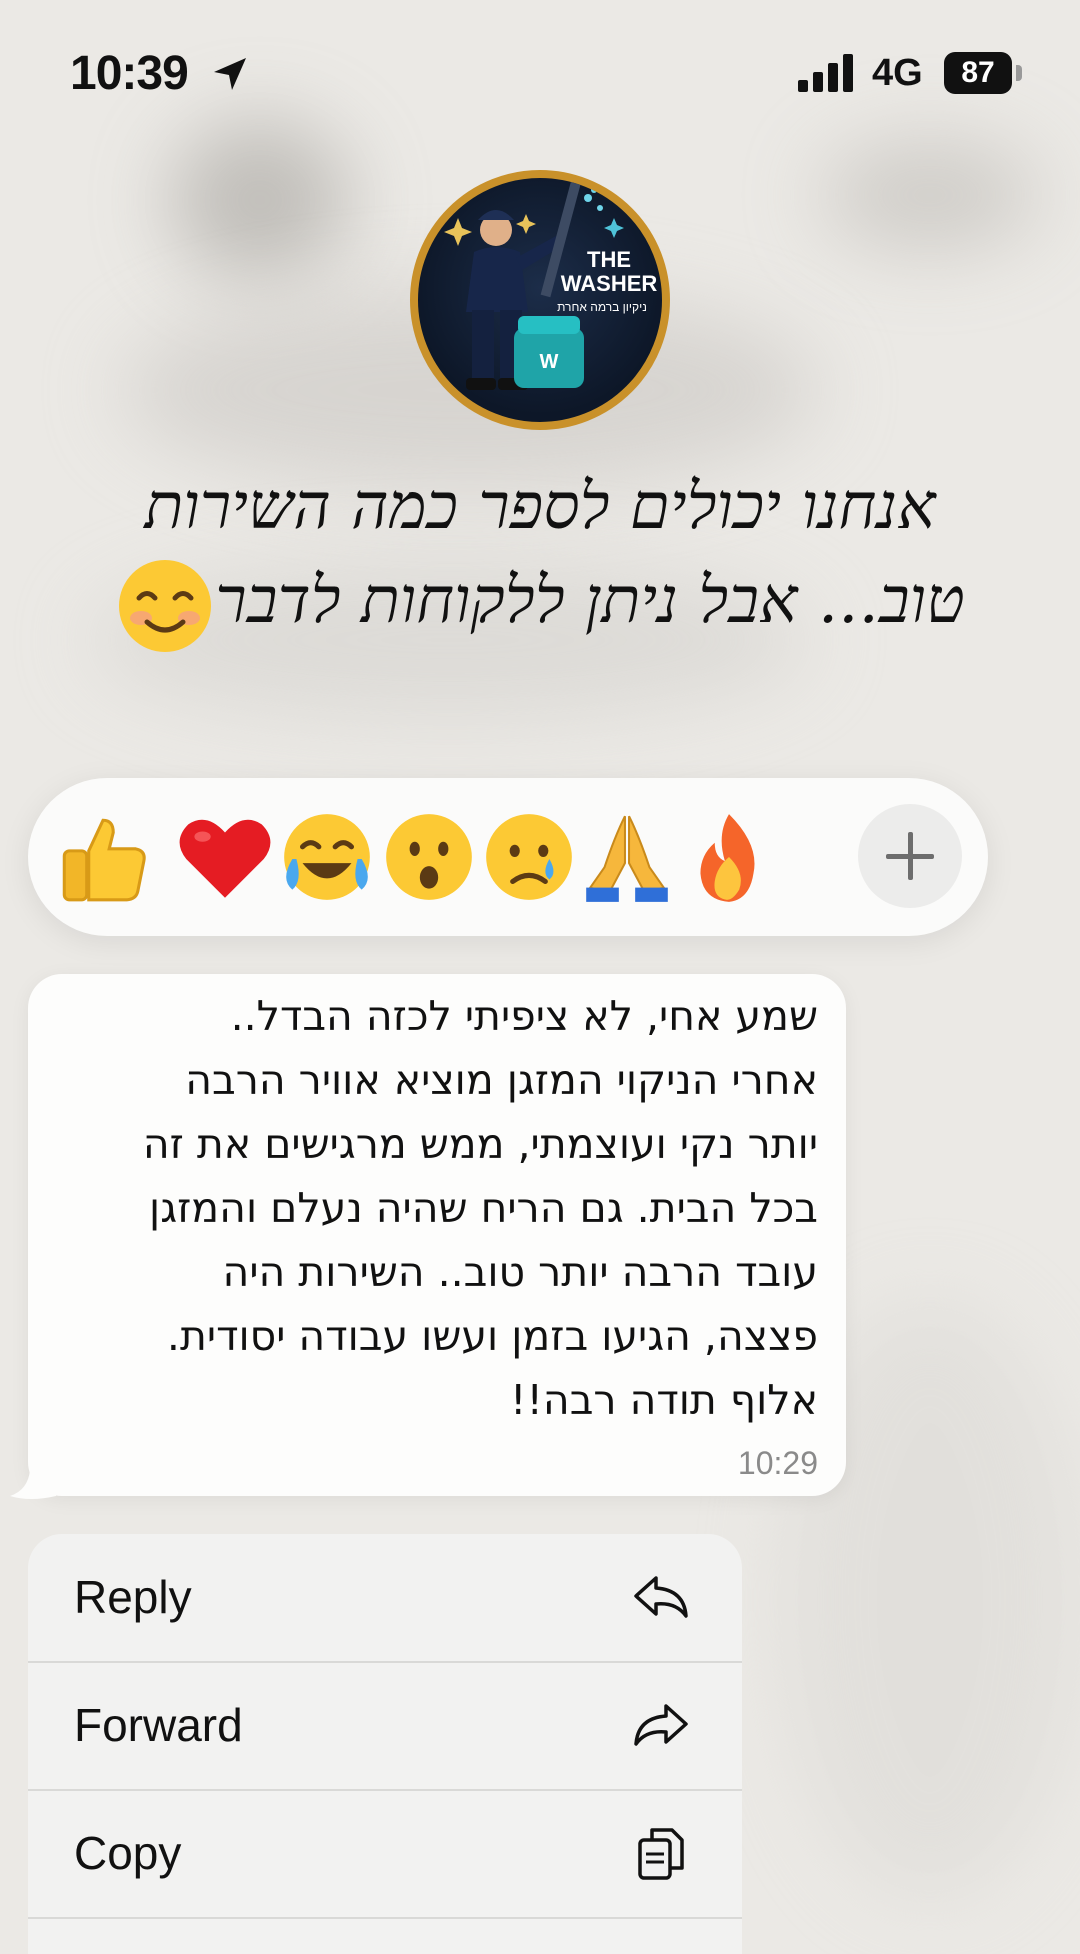 The height and width of the screenshot is (1954, 1080). I want to click on message-line: פצצה, הגיעו בזמן ועשו עבודה יסודית., so click(492, 1336).